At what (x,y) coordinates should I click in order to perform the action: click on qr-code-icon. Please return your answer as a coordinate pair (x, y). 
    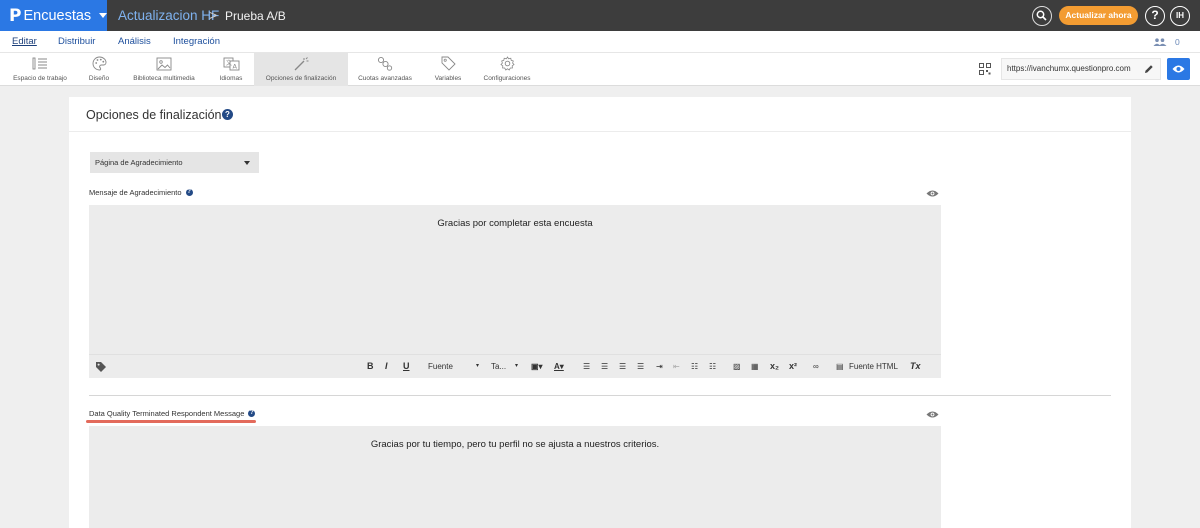
    Looking at the image, I should click on (985, 69).